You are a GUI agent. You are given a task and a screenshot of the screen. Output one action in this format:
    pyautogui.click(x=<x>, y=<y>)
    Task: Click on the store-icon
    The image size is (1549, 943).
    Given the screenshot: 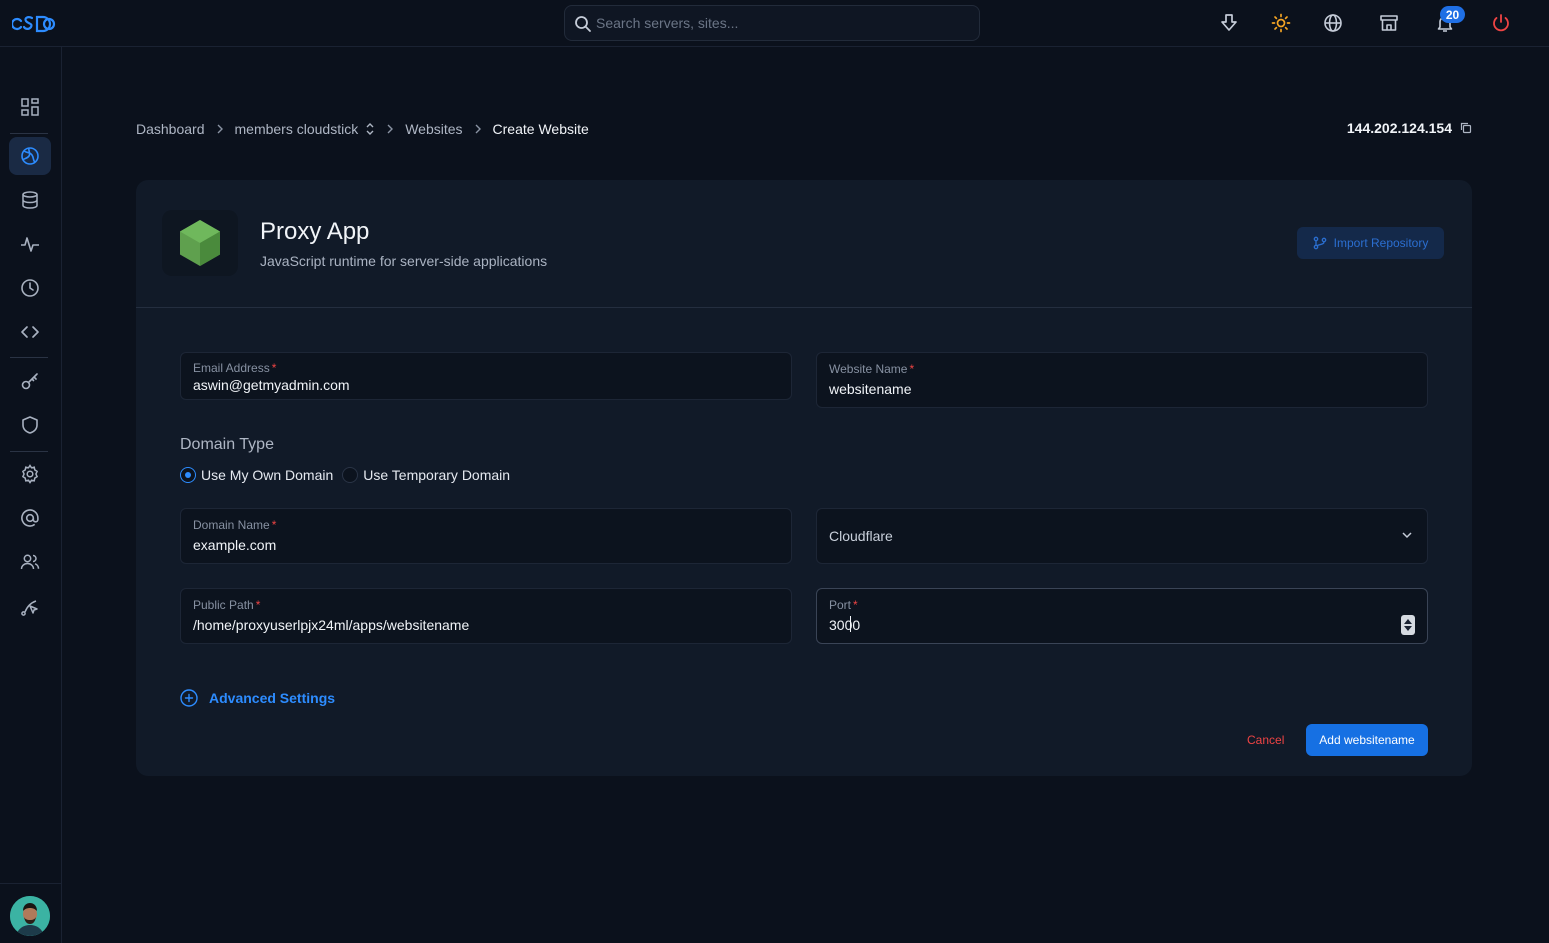 What is the action you would take?
    pyautogui.click(x=1389, y=23)
    